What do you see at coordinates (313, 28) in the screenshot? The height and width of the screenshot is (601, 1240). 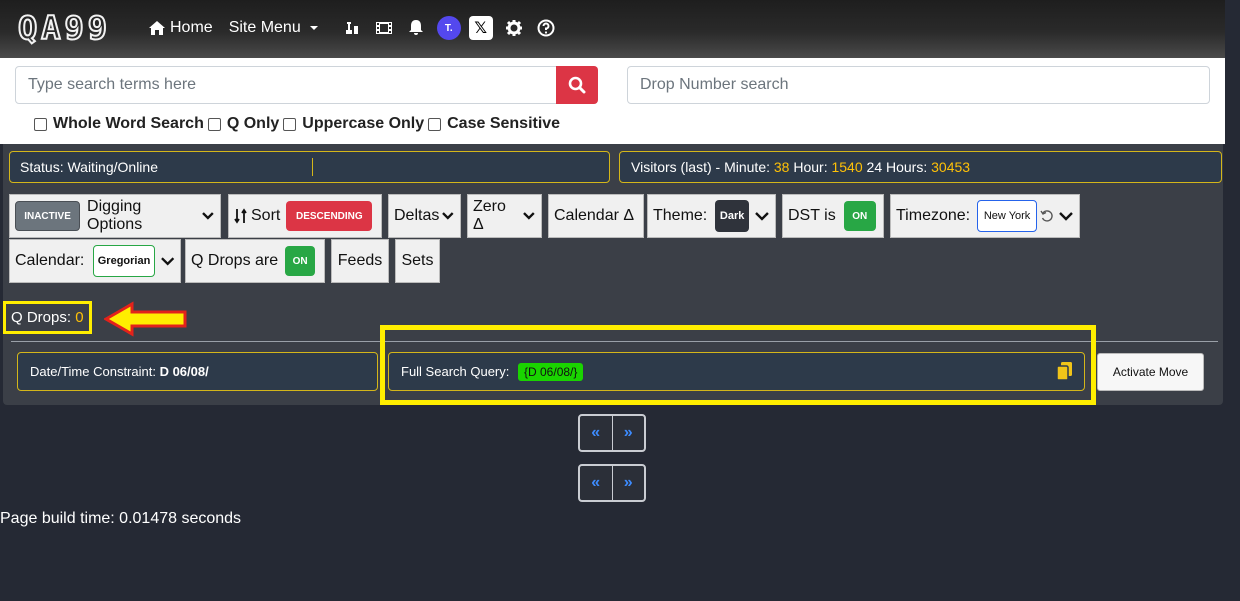 I see `caret-down-icon` at bounding box center [313, 28].